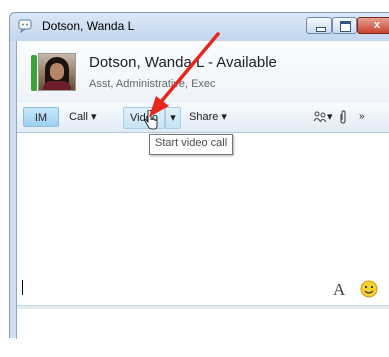 This screenshot has height=357, width=389. I want to click on maximize-icon, so click(345, 26).